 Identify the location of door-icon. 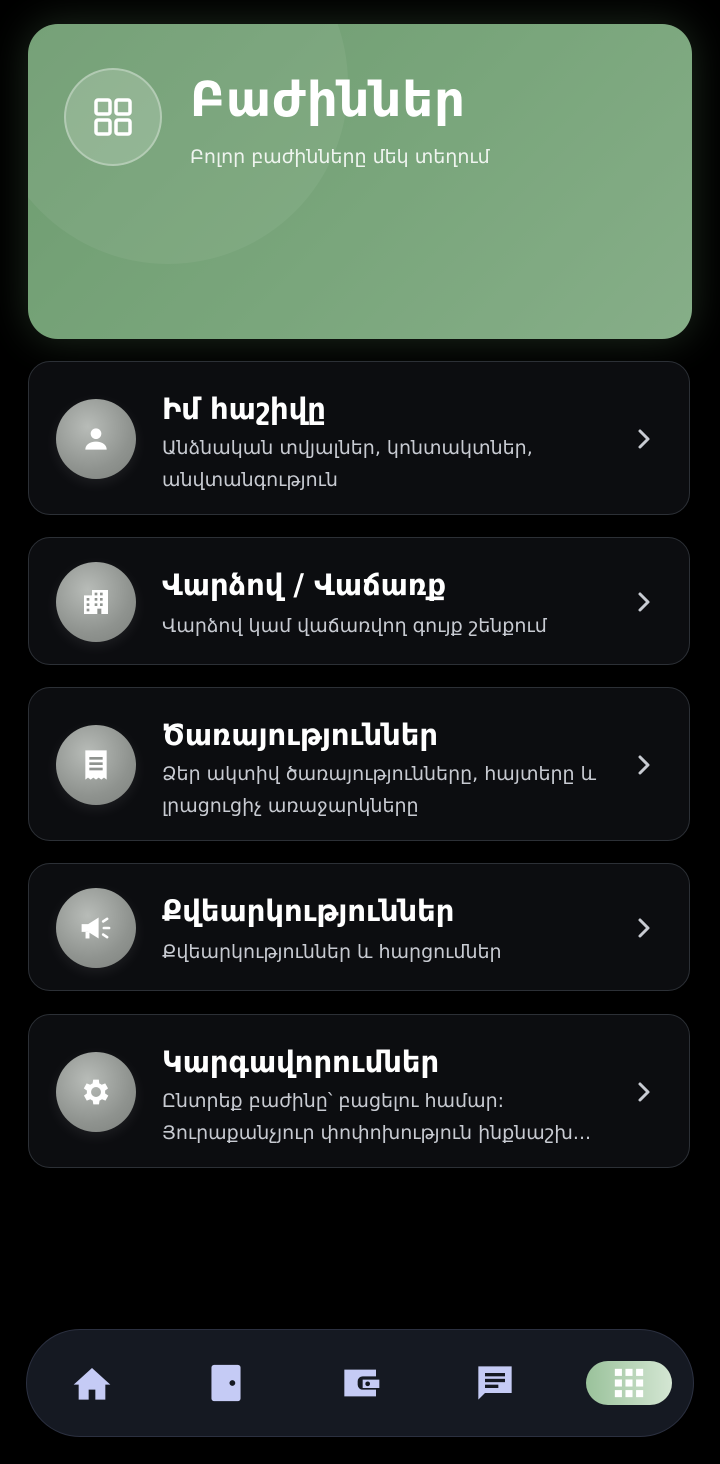
(226, 1383).